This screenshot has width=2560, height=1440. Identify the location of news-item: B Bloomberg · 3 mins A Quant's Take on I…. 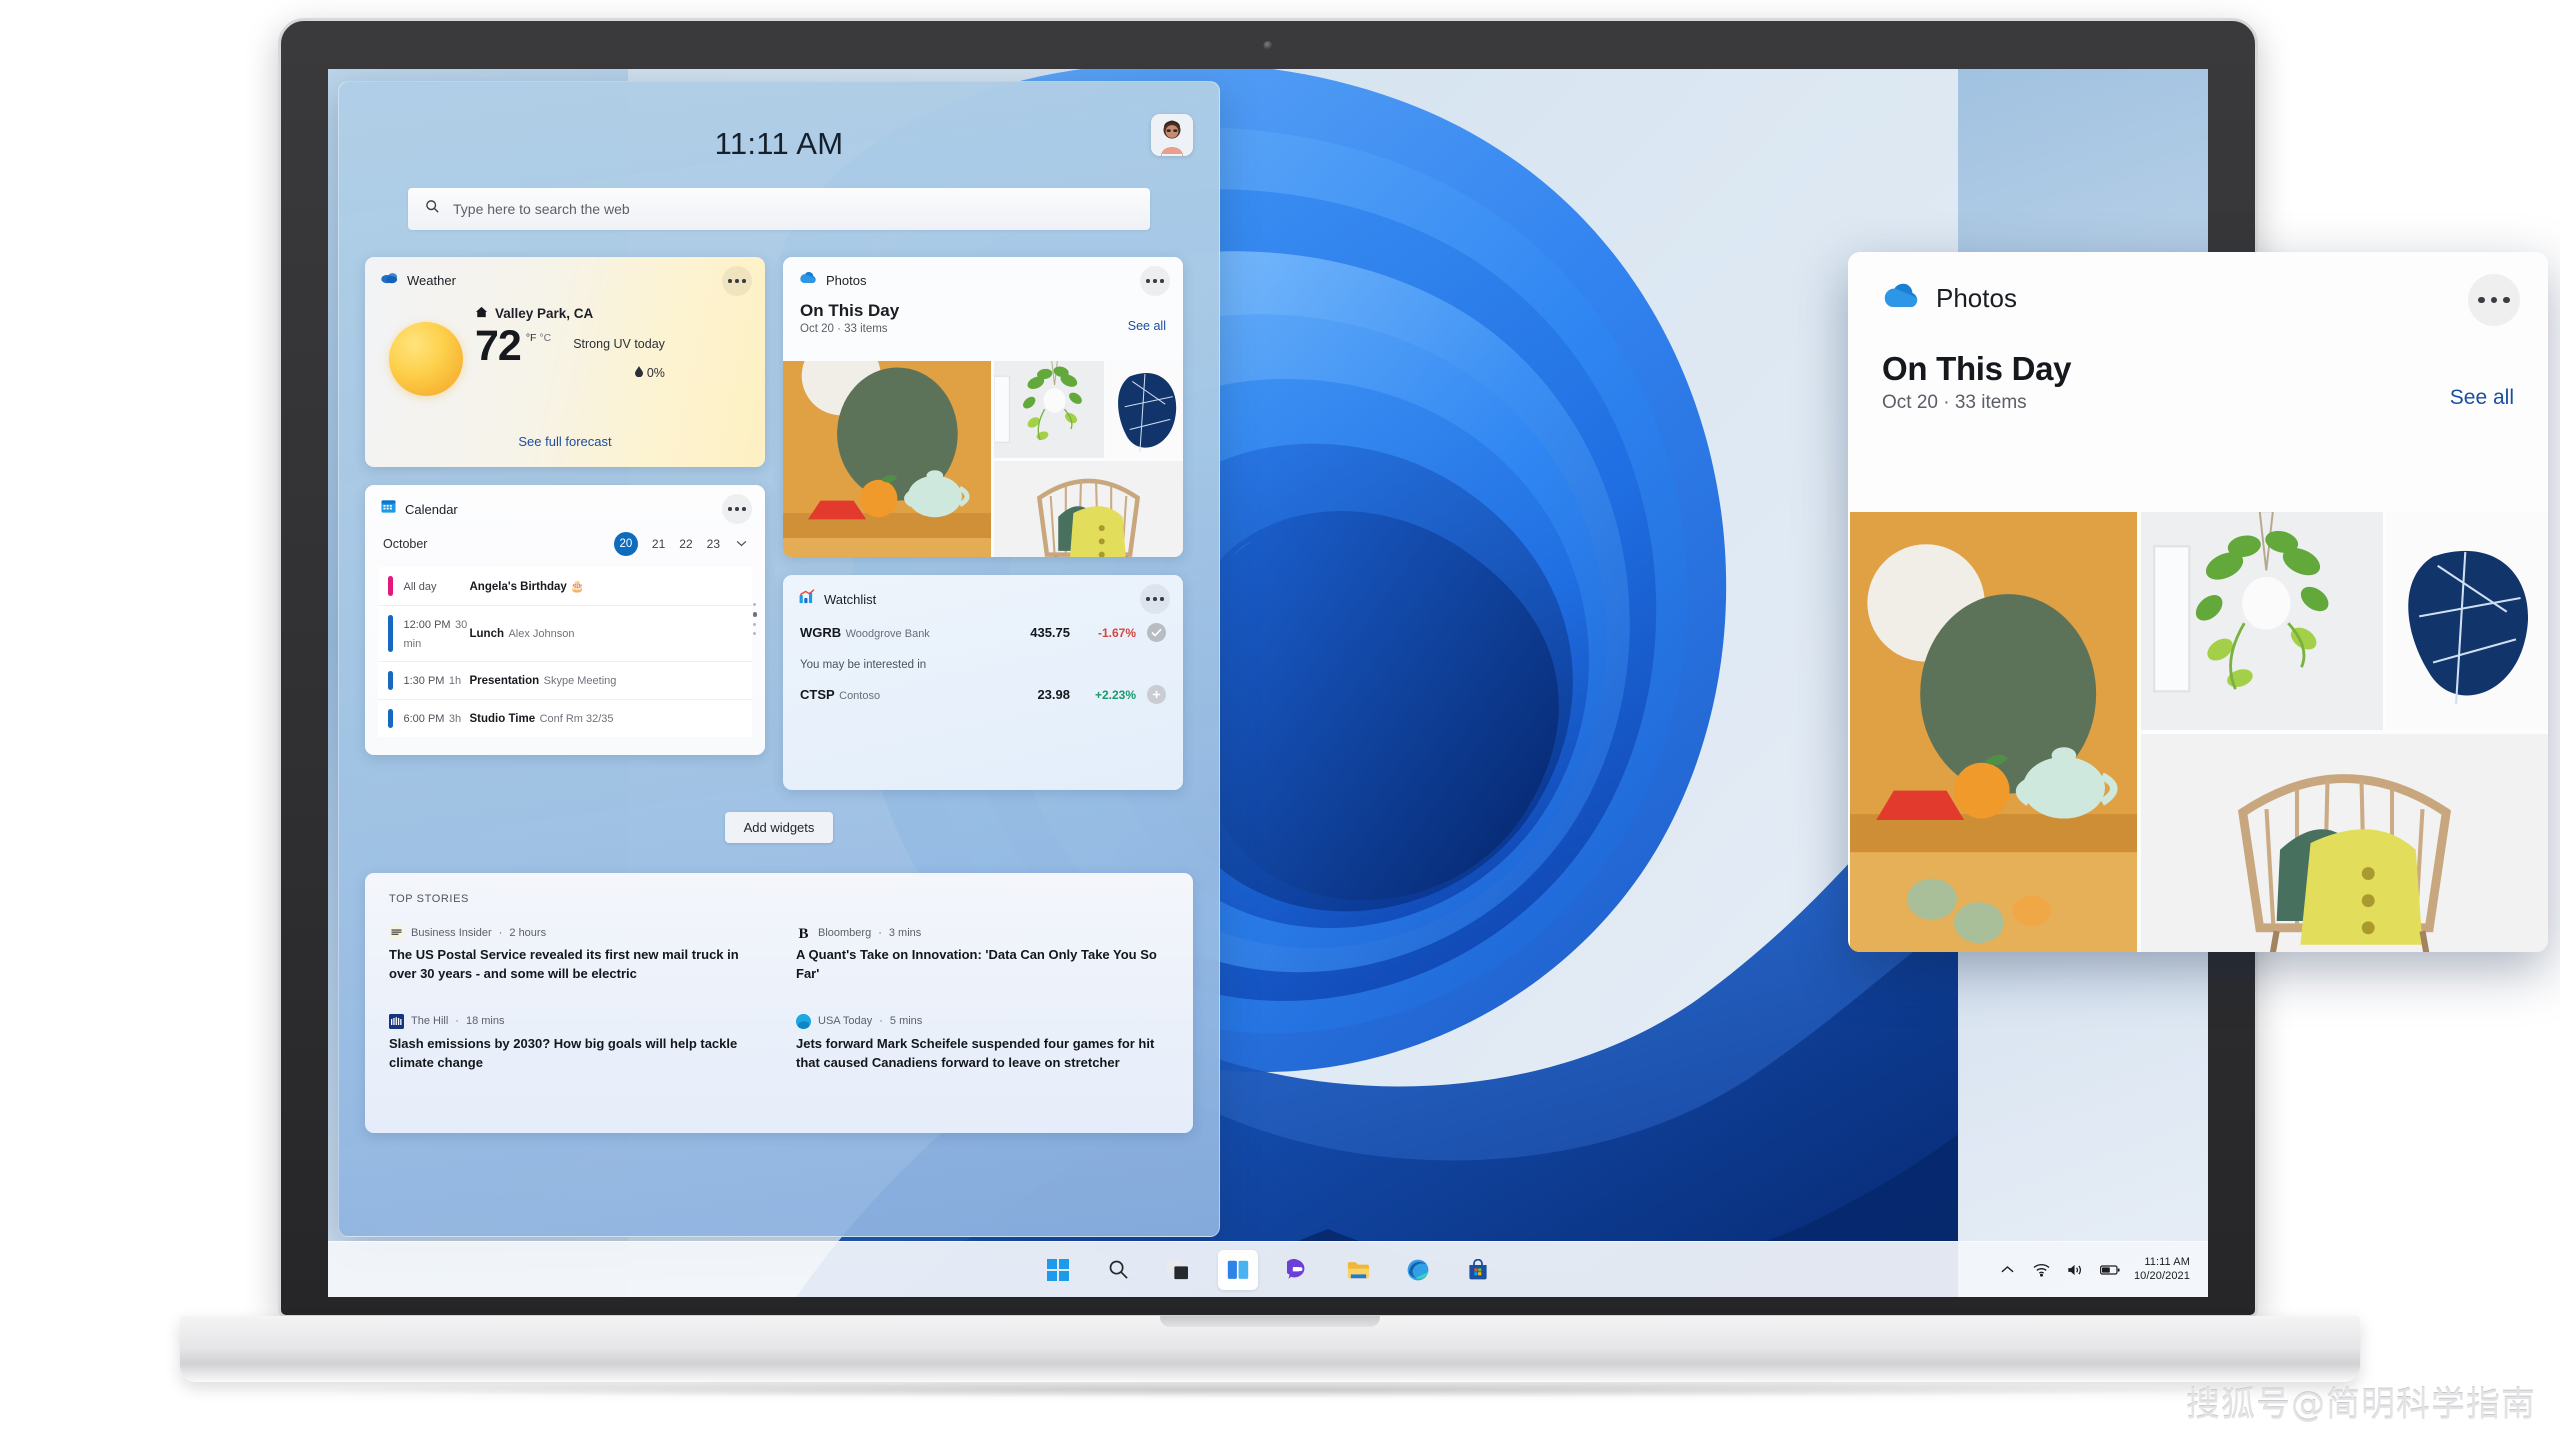
(982, 954).